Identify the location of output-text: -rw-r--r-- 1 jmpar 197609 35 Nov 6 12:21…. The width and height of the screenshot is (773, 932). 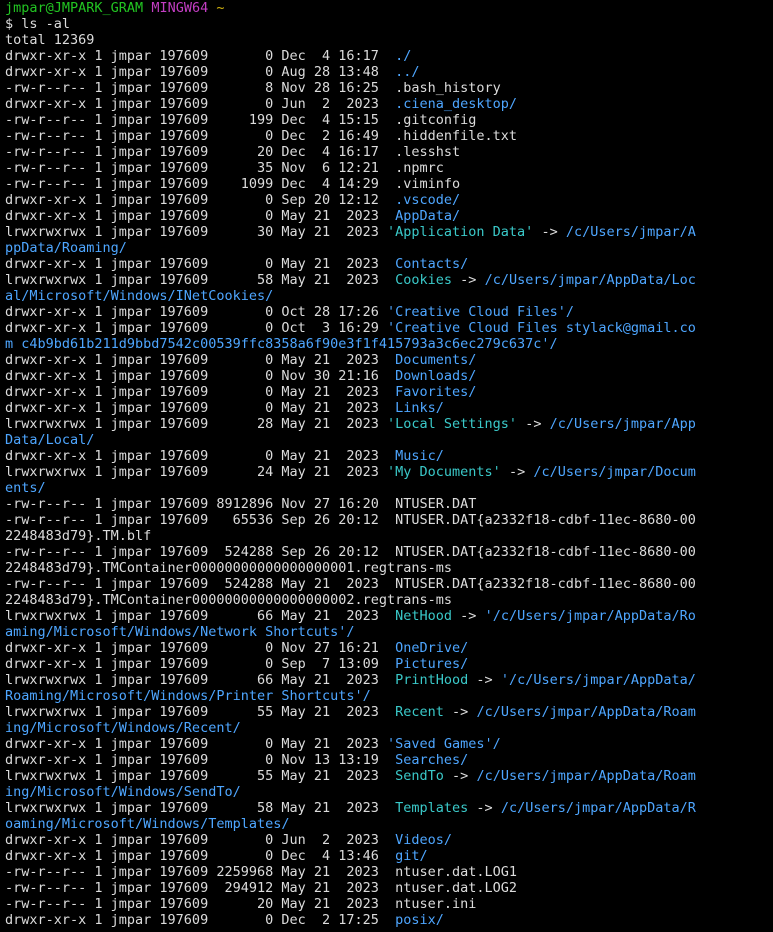
(224, 168).